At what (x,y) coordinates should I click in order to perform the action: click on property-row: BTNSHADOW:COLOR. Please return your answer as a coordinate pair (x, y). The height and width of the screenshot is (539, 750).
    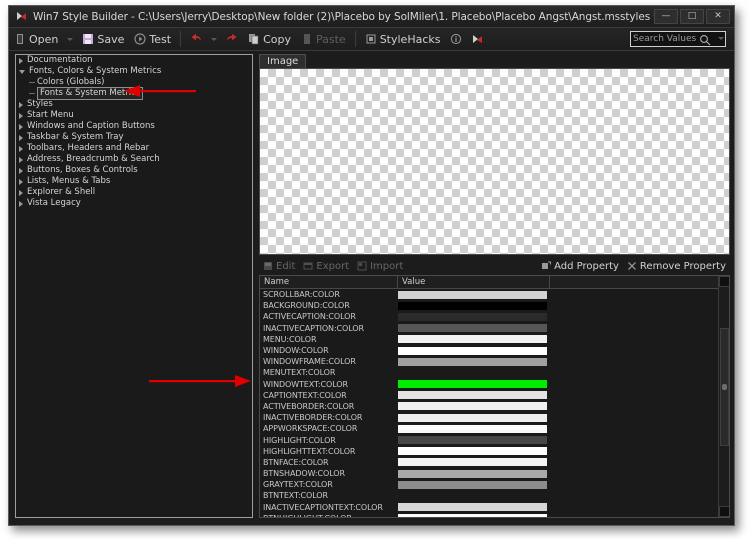
    Looking at the image, I should click on (494, 473).